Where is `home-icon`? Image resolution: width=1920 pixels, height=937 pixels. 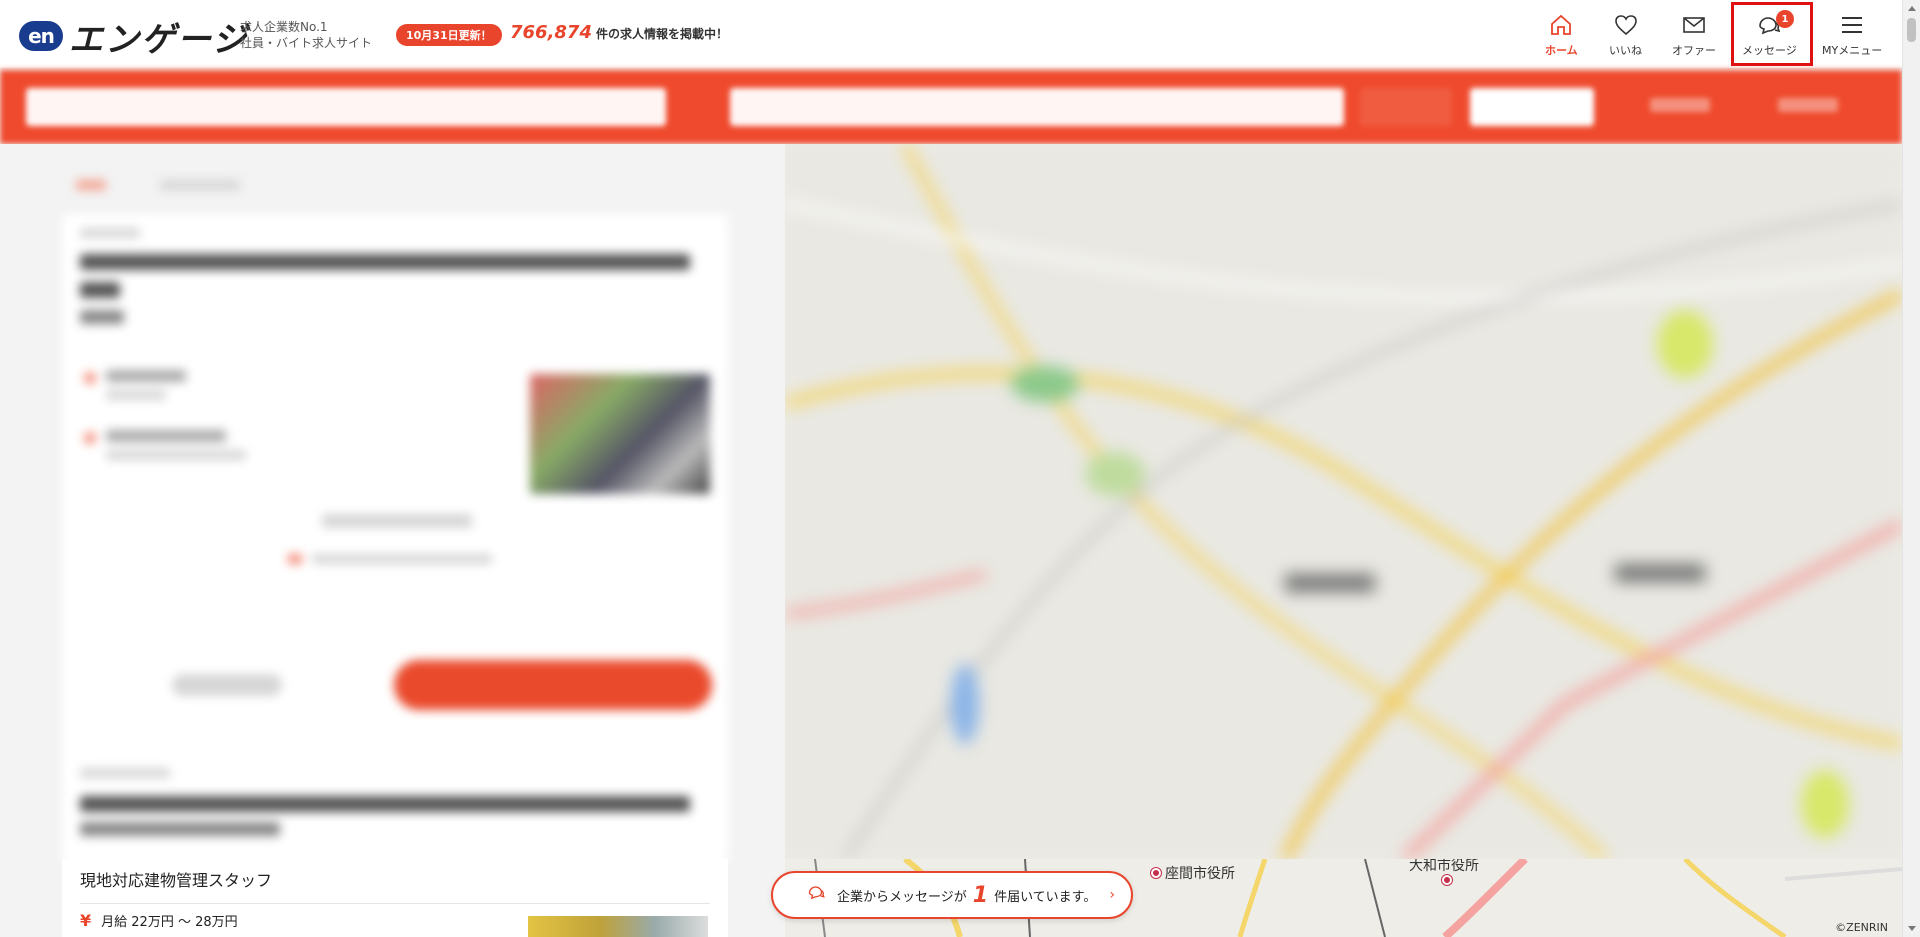
home-icon is located at coordinates (1561, 24).